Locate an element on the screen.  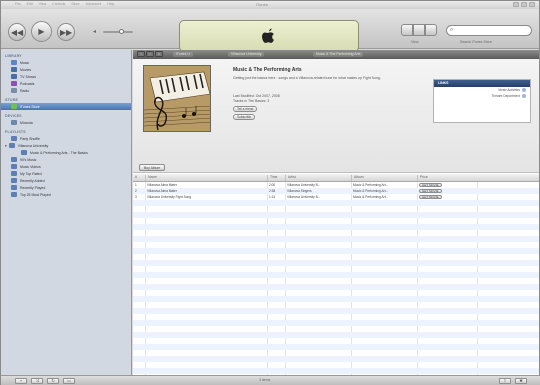
sidebar-item-label: iTunes Store is located at coordinates (30, 106).